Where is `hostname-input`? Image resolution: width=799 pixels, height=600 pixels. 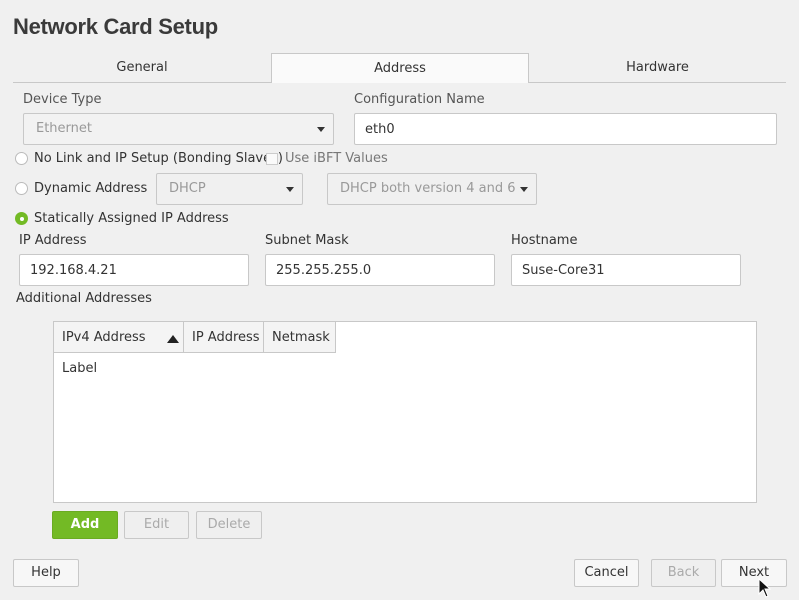 hostname-input is located at coordinates (626, 270).